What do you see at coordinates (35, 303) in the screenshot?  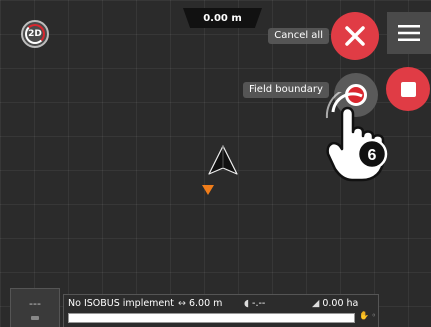 I see `left-panel-value: ---` at bounding box center [35, 303].